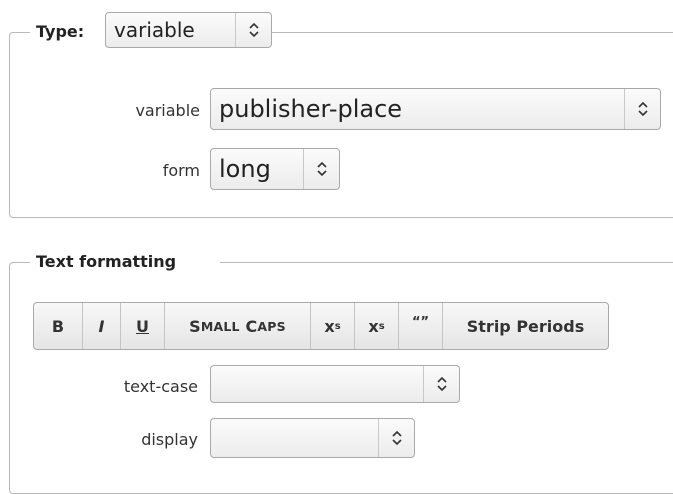  What do you see at coordinates (160, 386) in the screenshot?
I see `text-case-label: text-case` at bounding box center [160, 386].